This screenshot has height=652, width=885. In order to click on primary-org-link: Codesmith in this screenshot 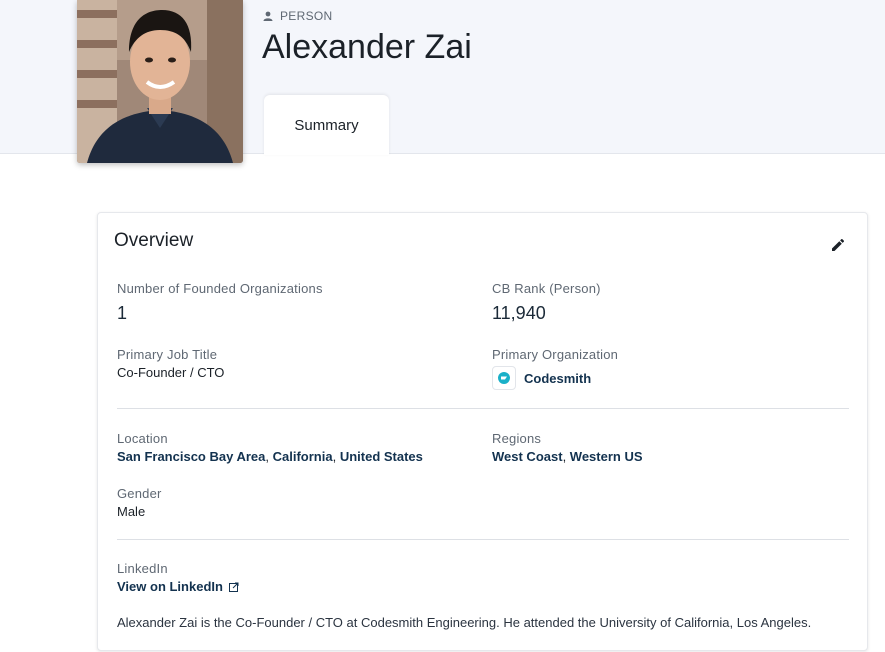, I will do `click(557, 379)`.